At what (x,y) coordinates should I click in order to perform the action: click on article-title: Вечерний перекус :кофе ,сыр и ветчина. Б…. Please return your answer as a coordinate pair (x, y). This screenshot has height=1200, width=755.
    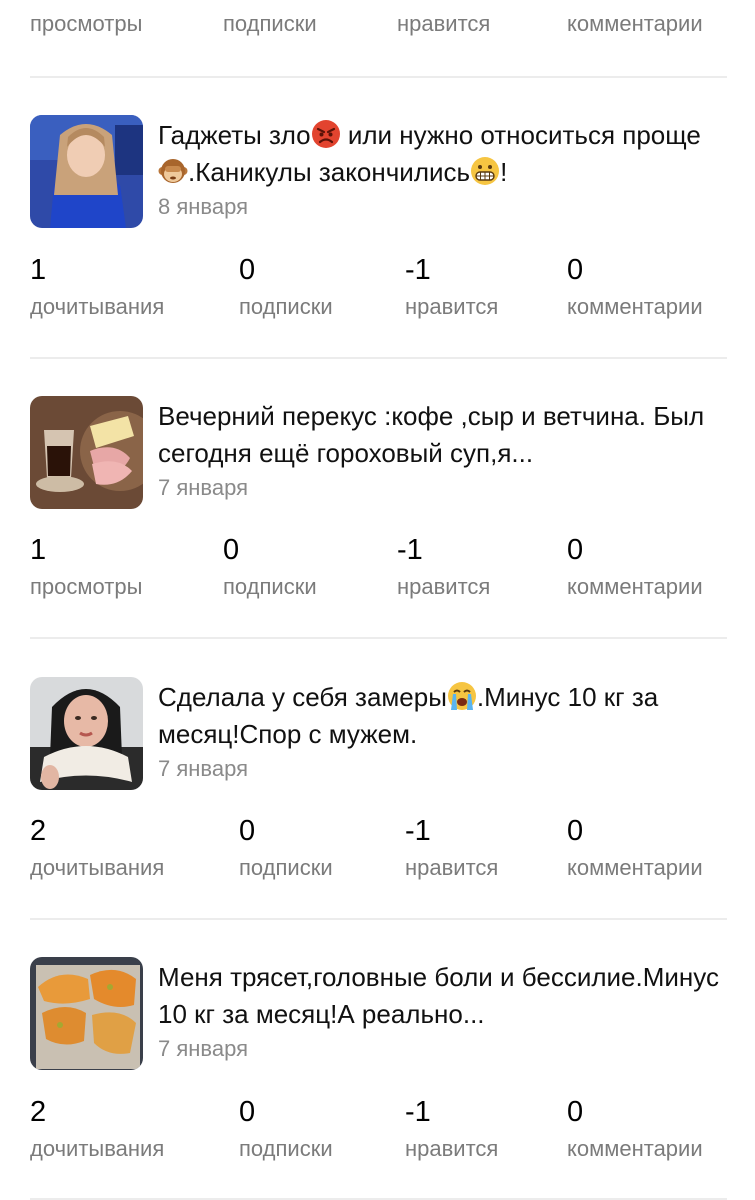
    Looking at the image, I should click on (443, 435).